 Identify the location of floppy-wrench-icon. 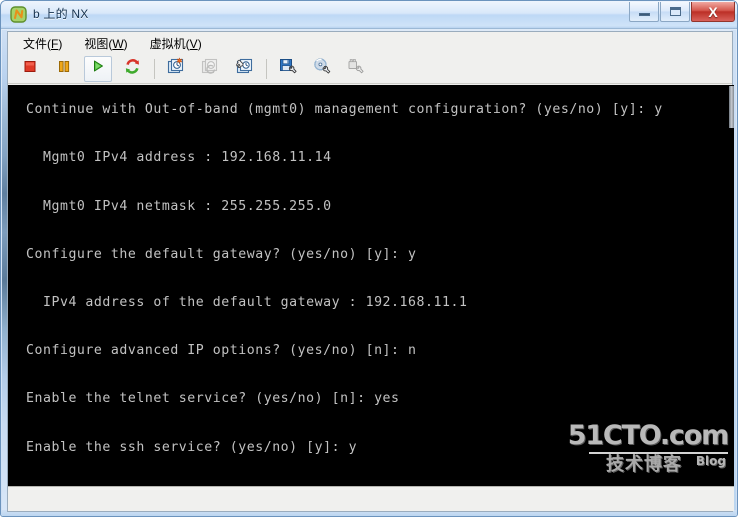
(288, 68).